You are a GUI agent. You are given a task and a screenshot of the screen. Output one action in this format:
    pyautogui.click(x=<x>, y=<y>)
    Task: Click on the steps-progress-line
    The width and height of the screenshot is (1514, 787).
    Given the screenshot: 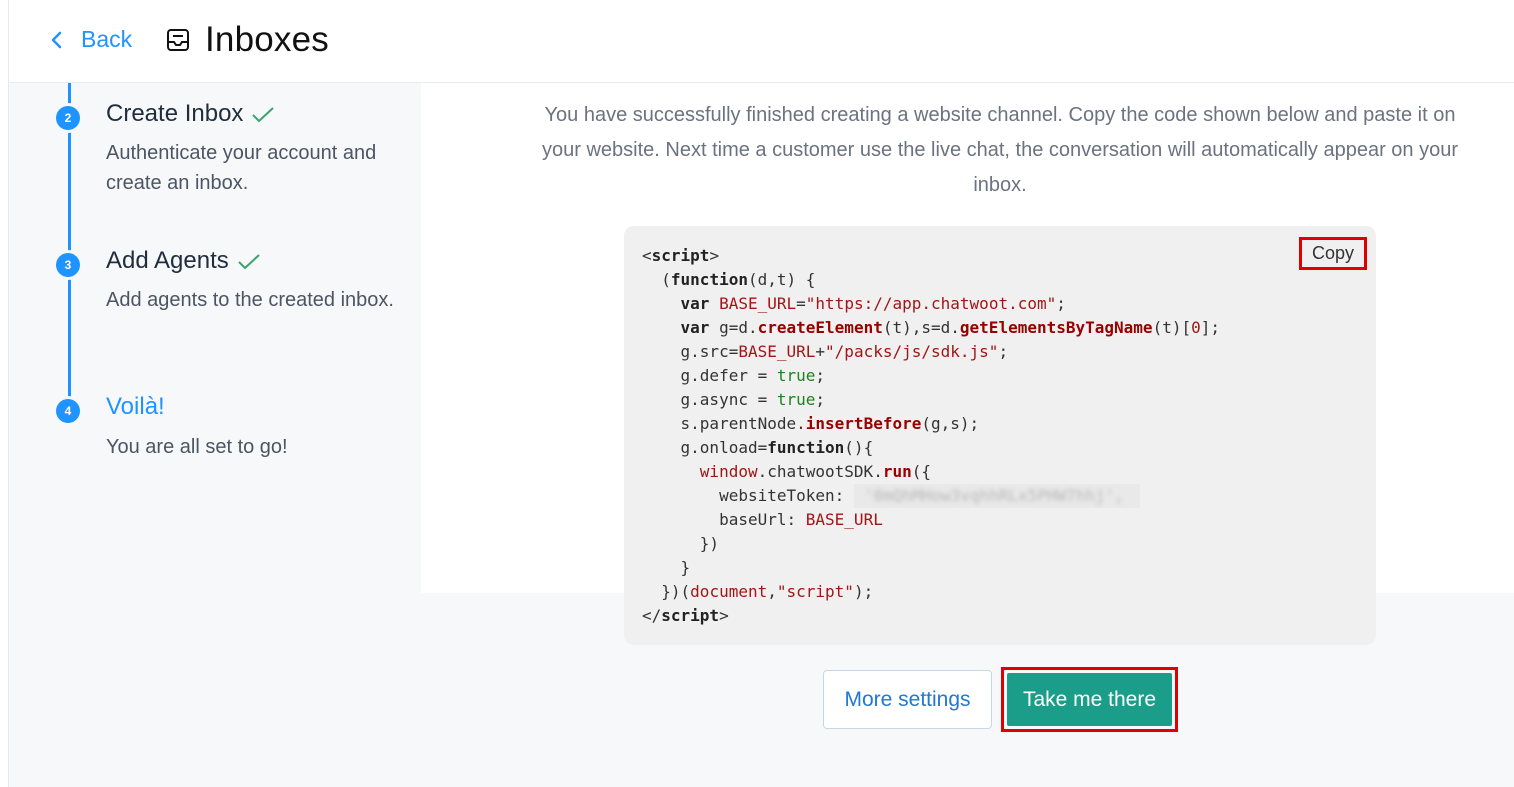 What is the action you would take?
    pyautogui.click(x=69, y=246)
    